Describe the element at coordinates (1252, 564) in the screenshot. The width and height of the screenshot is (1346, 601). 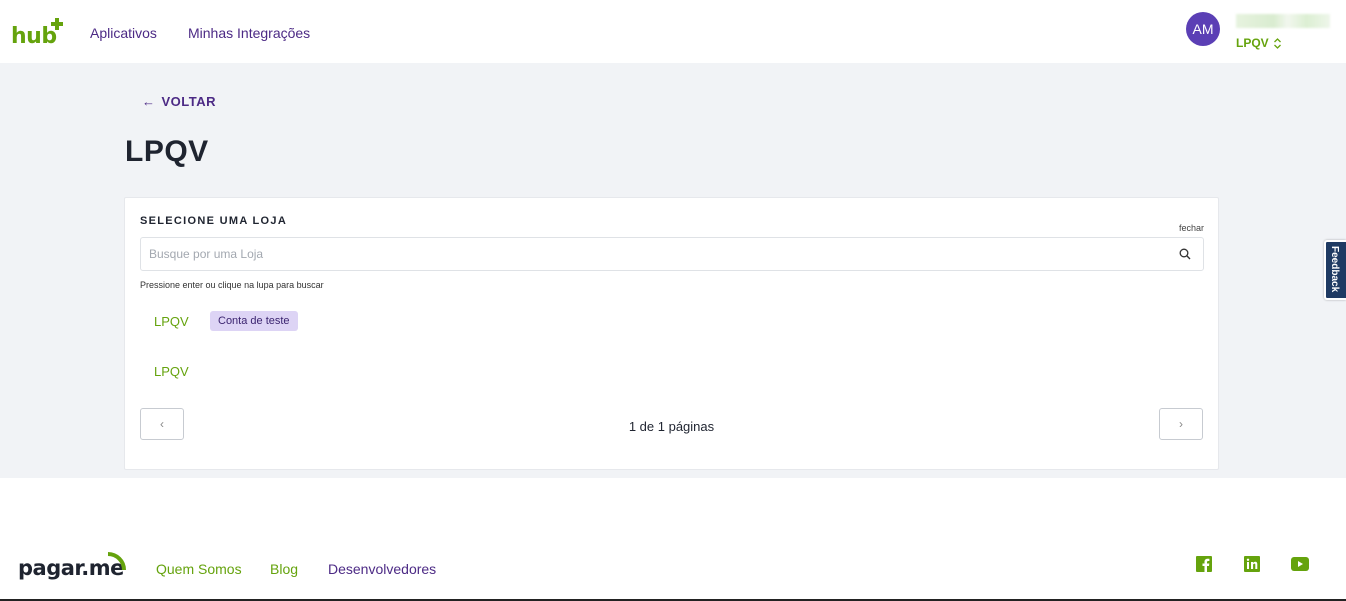
I see `linkedin-icon` at that location.